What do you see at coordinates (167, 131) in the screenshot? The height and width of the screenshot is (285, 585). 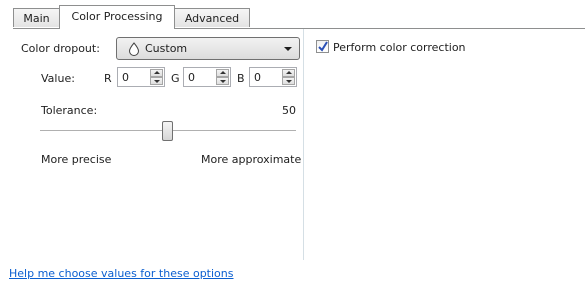 I see `tolerance-slider-thumb` at bounding box center [167, 131].